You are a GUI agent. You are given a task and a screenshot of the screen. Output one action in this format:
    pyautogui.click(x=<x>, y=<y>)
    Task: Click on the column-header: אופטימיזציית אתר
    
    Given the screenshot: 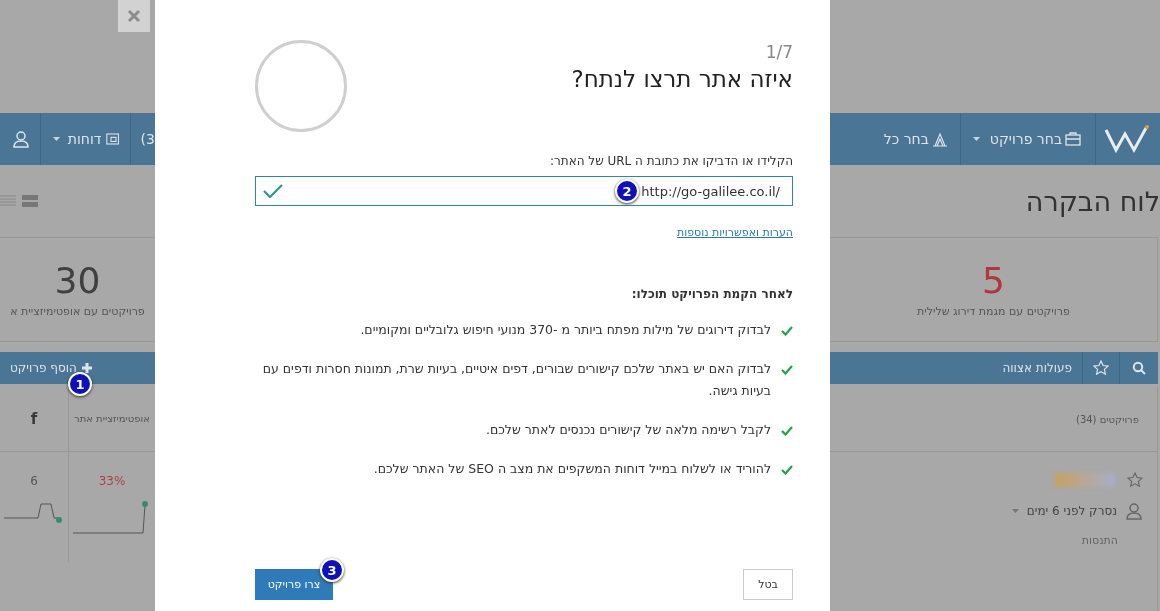 What is the action you would take?
    pyautogui.click(x=112, y=419)
    